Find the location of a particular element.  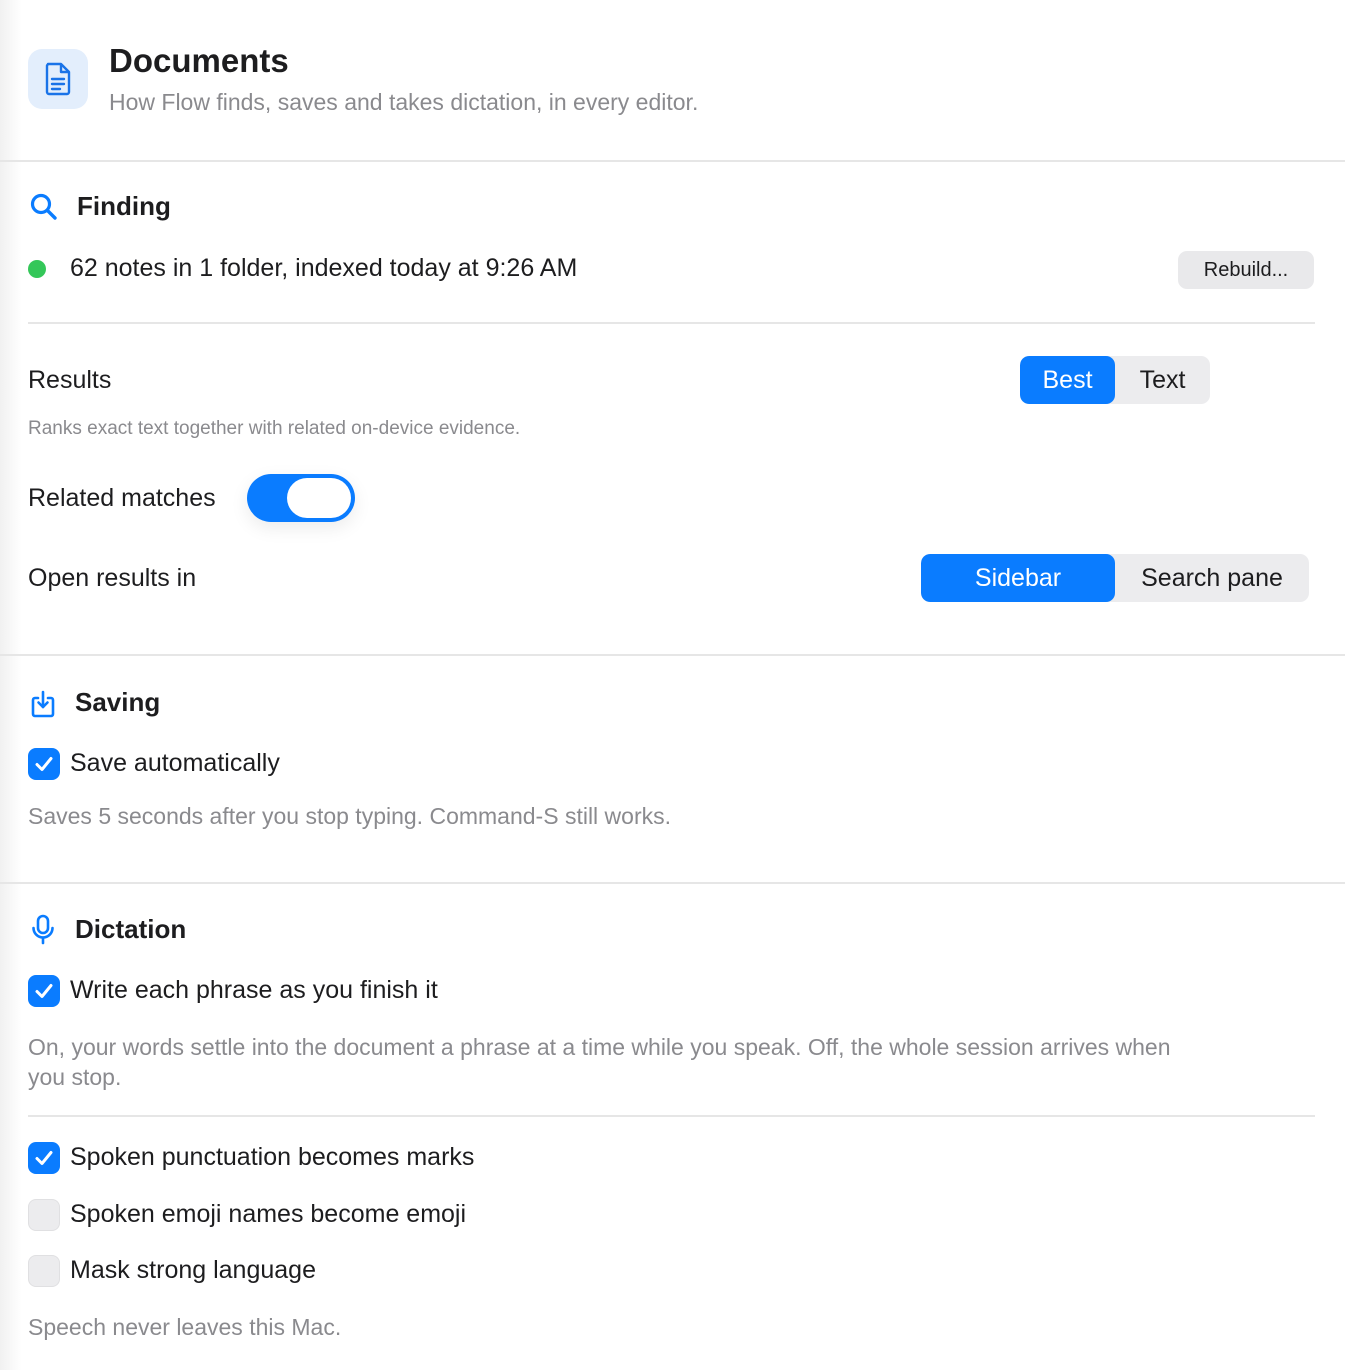

sidebar-edge-shadow is located at coordinates (11, 685).